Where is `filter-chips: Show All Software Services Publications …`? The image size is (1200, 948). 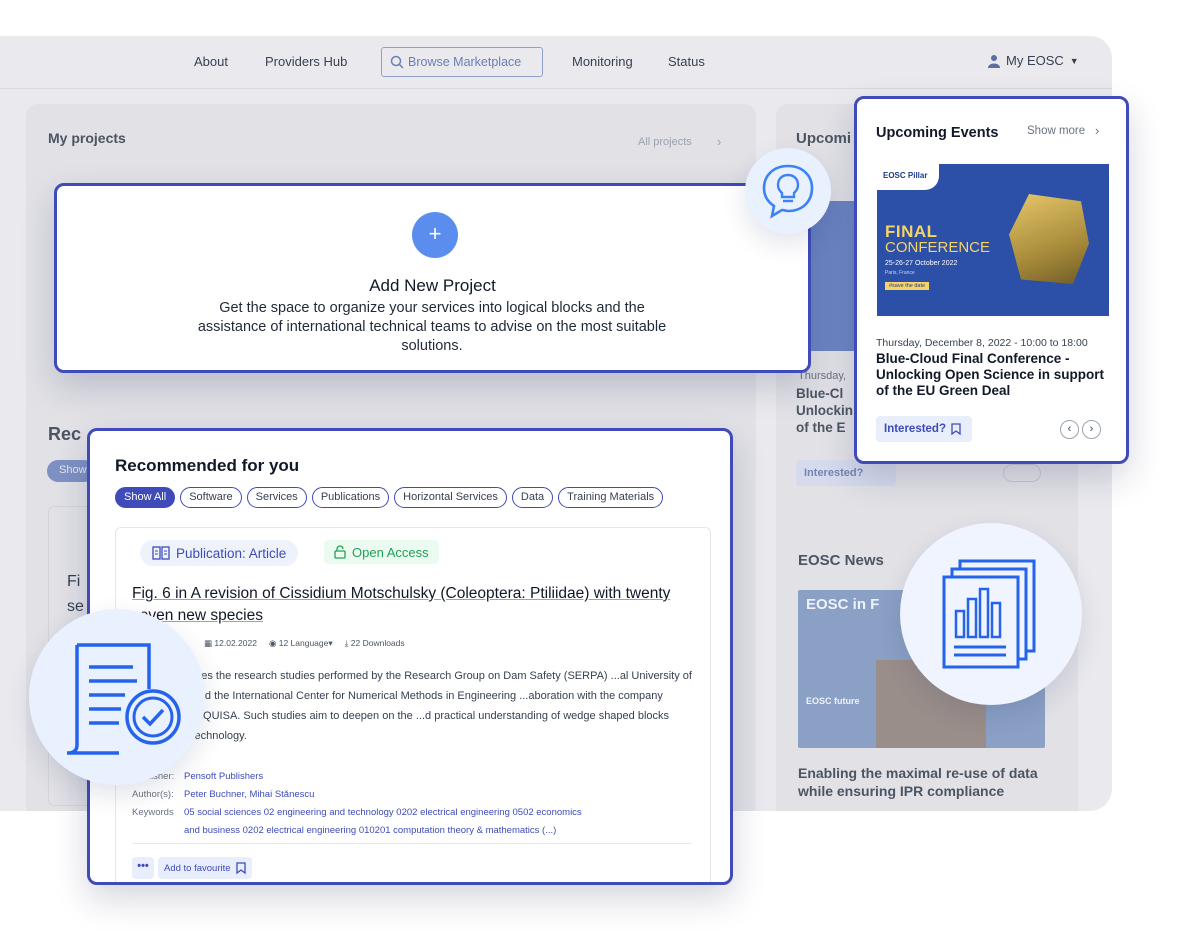
filter-chips: Show All Software Services Publications … is located at coordinates (389, 497).